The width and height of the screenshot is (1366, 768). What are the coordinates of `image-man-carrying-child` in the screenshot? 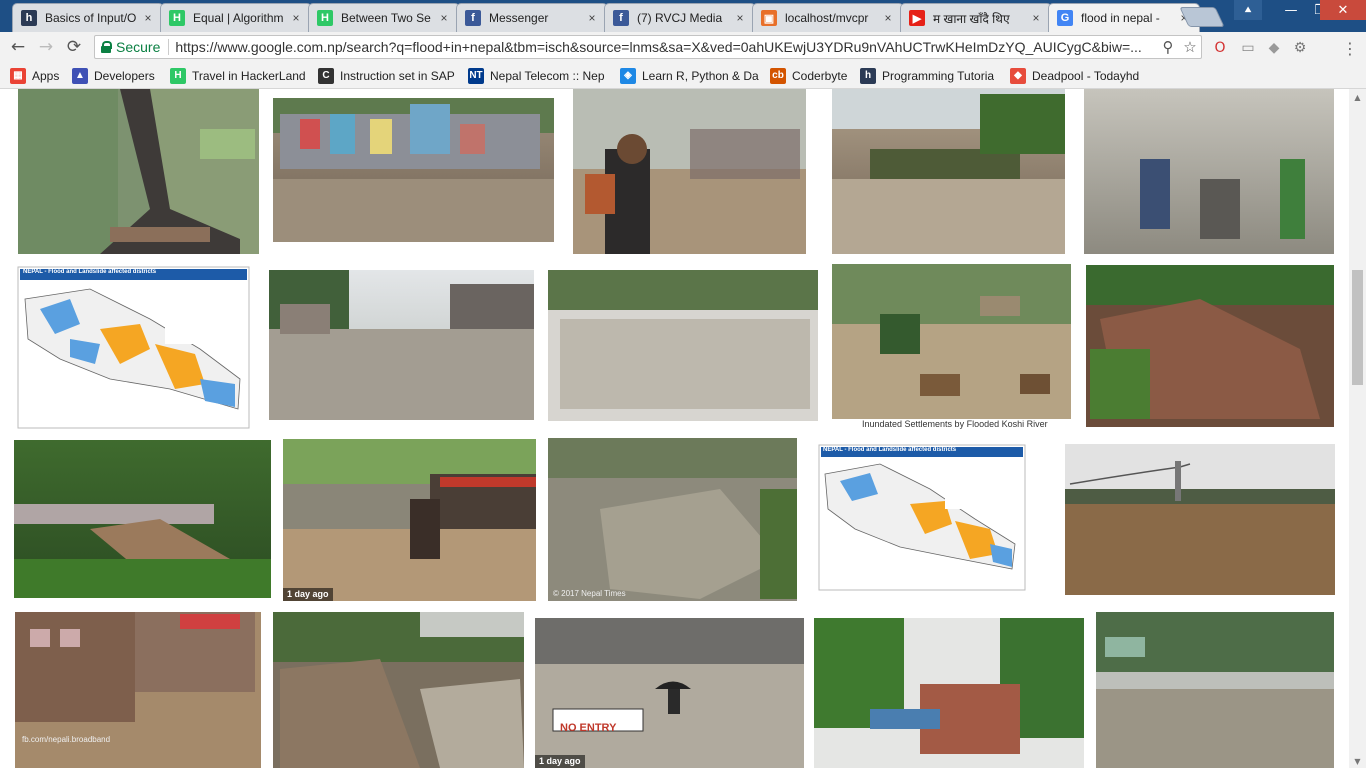 It's located at (689, 171).